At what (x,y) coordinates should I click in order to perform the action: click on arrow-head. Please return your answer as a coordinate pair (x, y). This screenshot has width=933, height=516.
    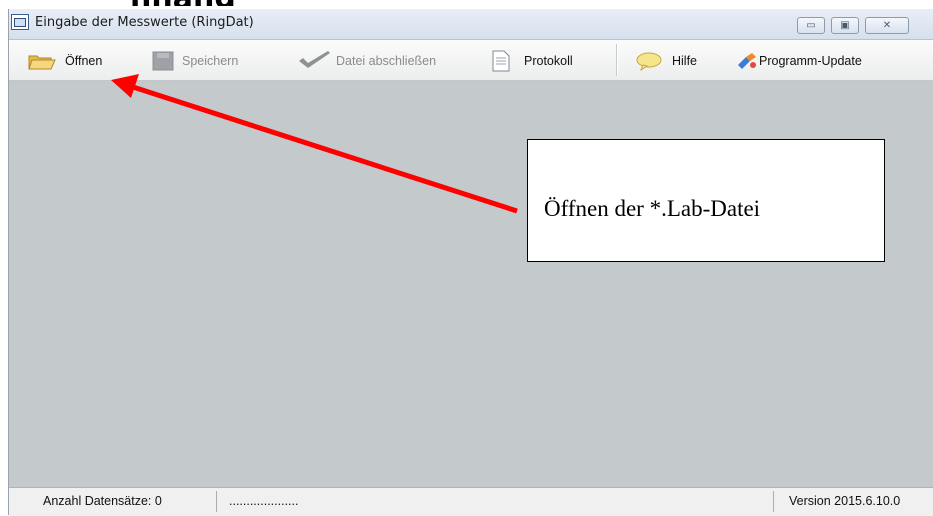
    Looking at the image, I should click on (125, 86).